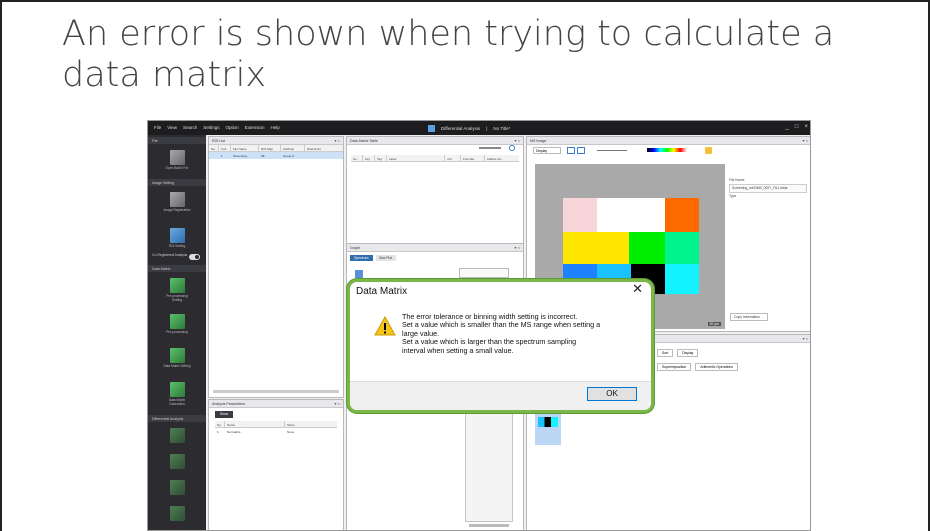  Describe the element at coordinates (489, 525) in the screenshot. I see `graph-scrollbar` at that location.